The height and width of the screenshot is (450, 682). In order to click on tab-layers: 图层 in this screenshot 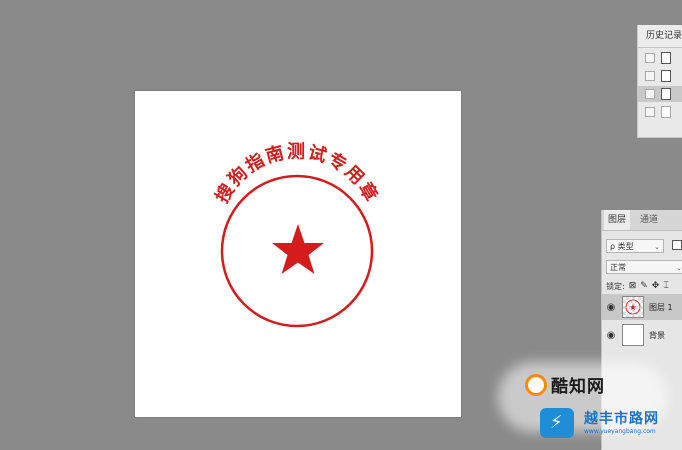, I will do `click(617, 220)`.